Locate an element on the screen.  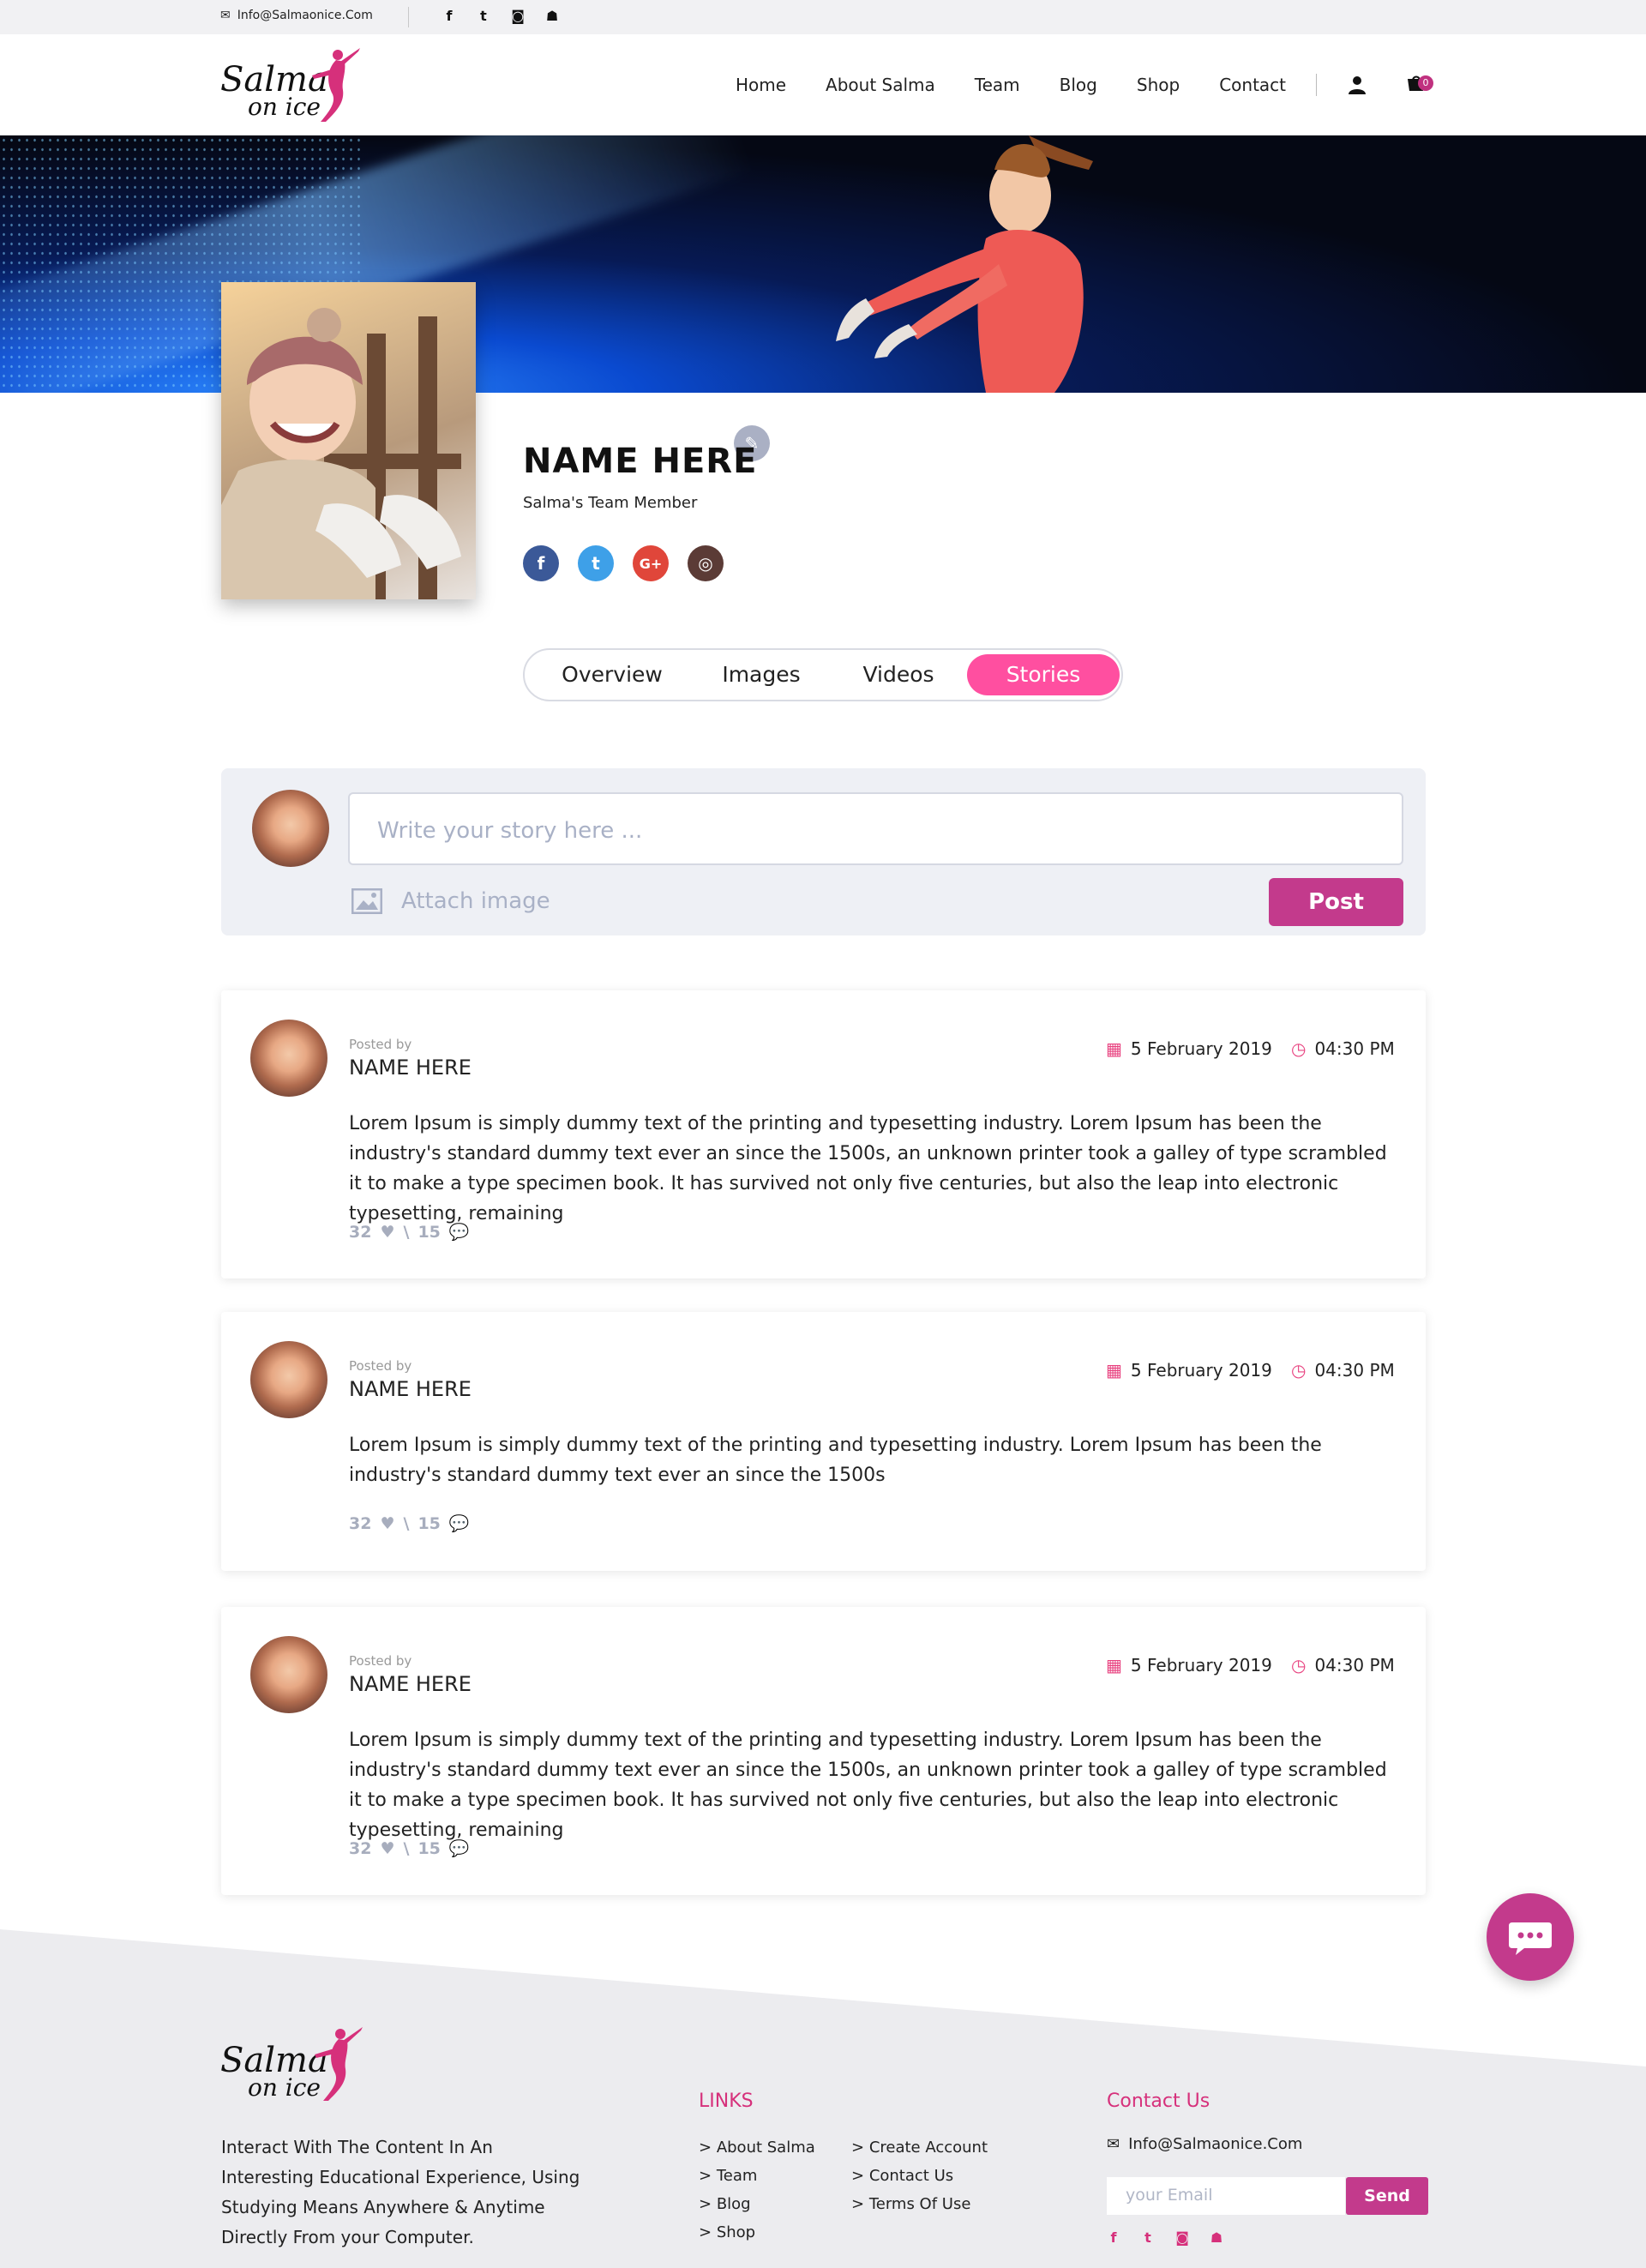
image-icon is located at coordinates (366, 901).